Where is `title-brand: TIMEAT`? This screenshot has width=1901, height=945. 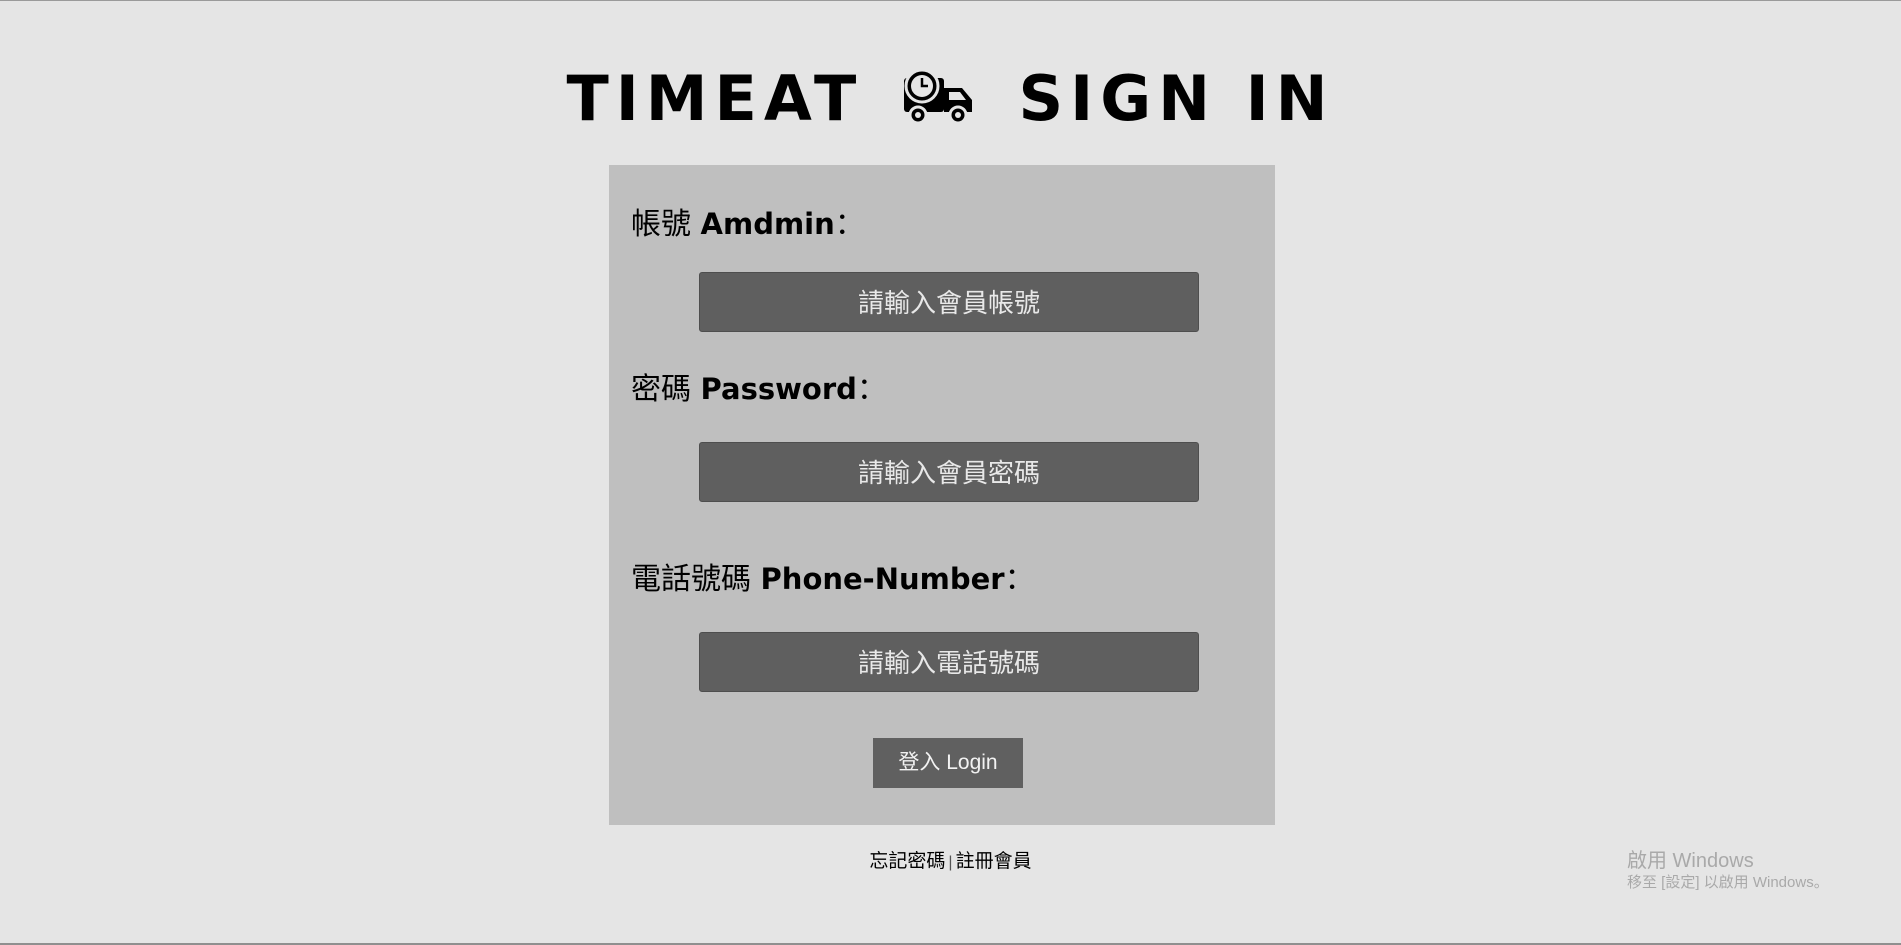 title-brand: TIMEAT is located at coordinates (715, 98).